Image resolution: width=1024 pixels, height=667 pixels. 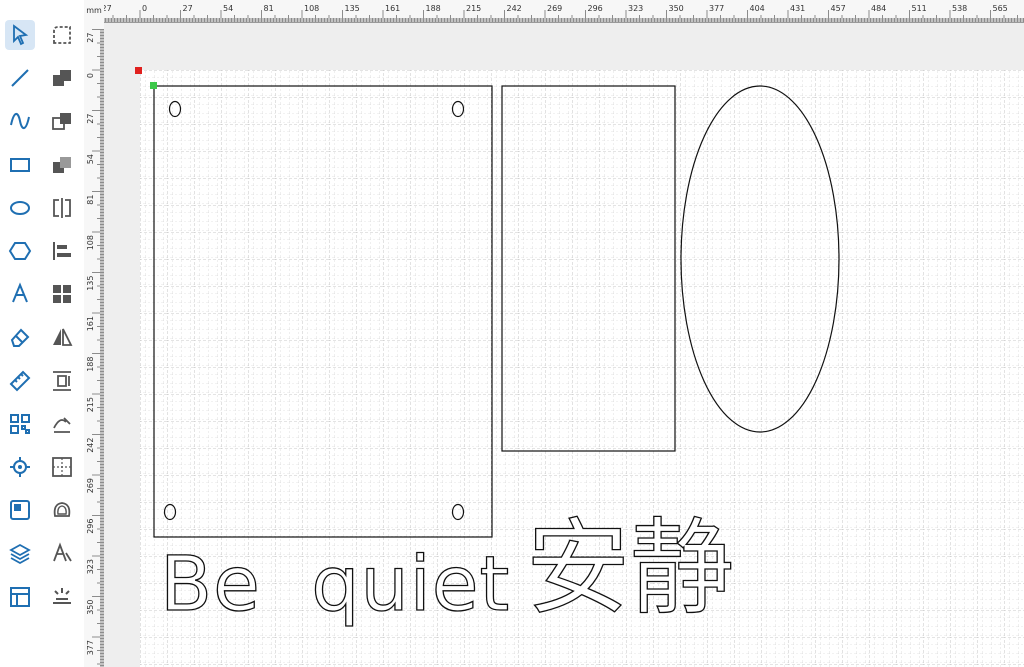 I want to click on layers-tool-button, so click(x=20, y=553).